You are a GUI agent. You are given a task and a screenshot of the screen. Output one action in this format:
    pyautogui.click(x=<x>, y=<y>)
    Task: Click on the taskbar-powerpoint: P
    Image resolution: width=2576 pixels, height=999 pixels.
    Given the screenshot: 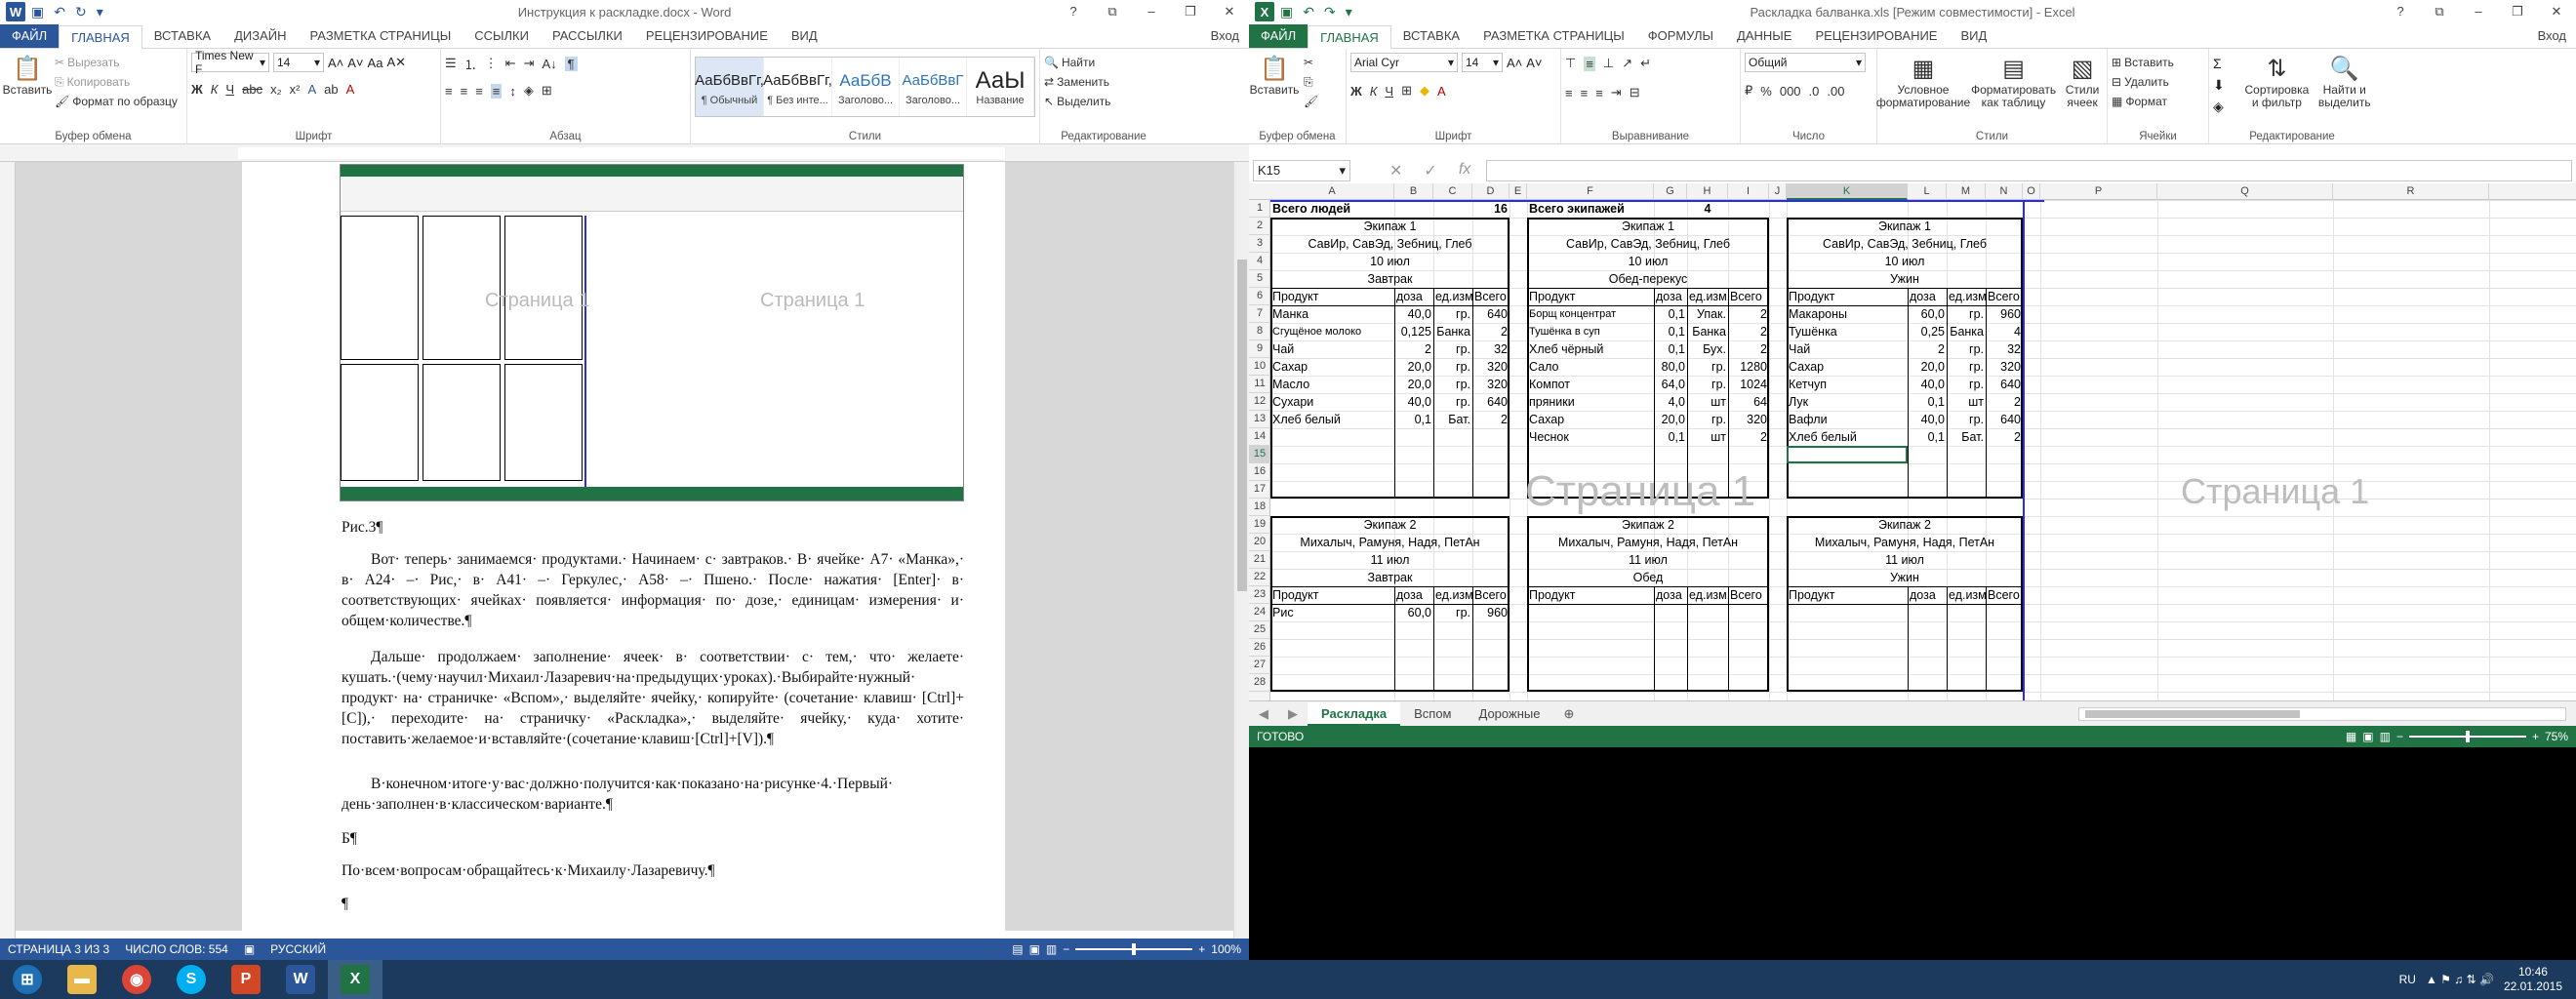 What is the action you would take?
    pyautogui.click(x=246, y=979)
    